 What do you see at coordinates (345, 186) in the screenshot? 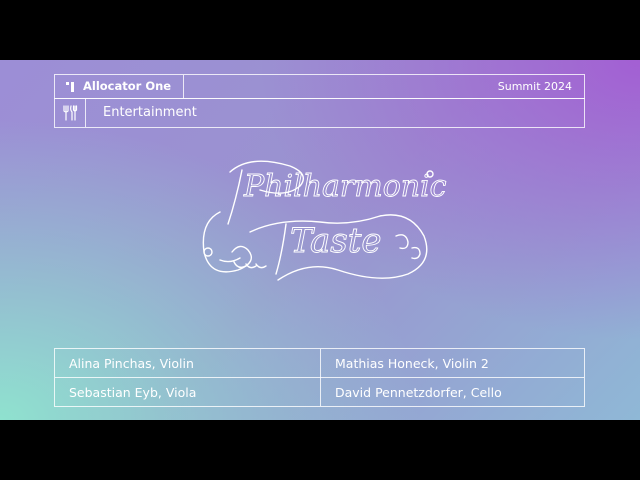
I see `logo-line-1: Philharmonic` at bounding box center [345, 186].